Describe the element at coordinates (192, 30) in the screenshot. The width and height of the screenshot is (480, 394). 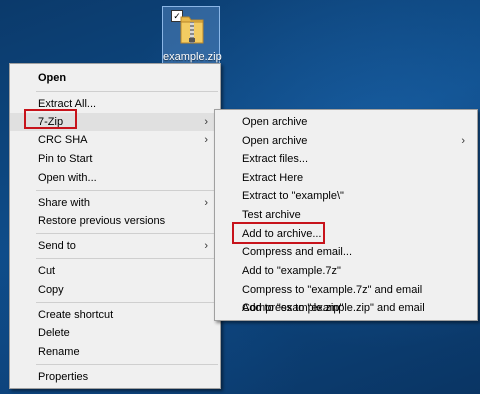
I see `zip-folder-icon` at that location.